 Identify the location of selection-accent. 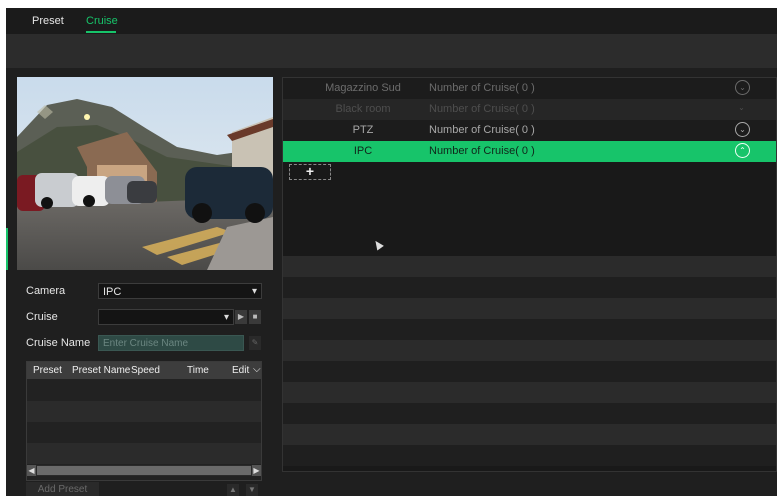
(7, 249).